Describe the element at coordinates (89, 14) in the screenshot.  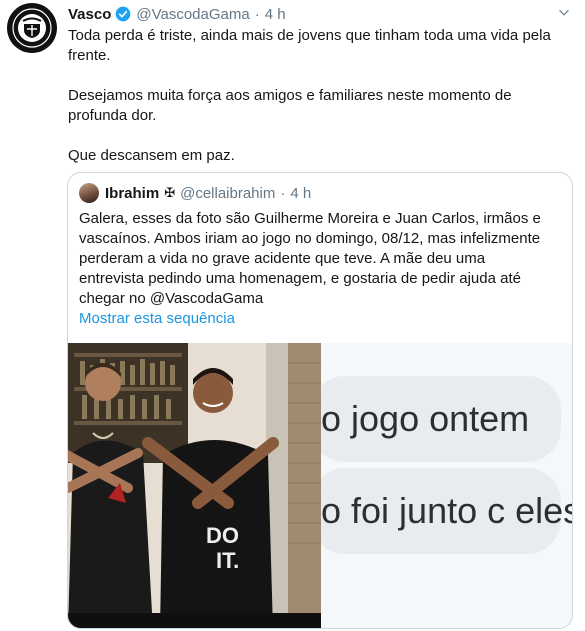
I see `author-name: Vasco` at that location.